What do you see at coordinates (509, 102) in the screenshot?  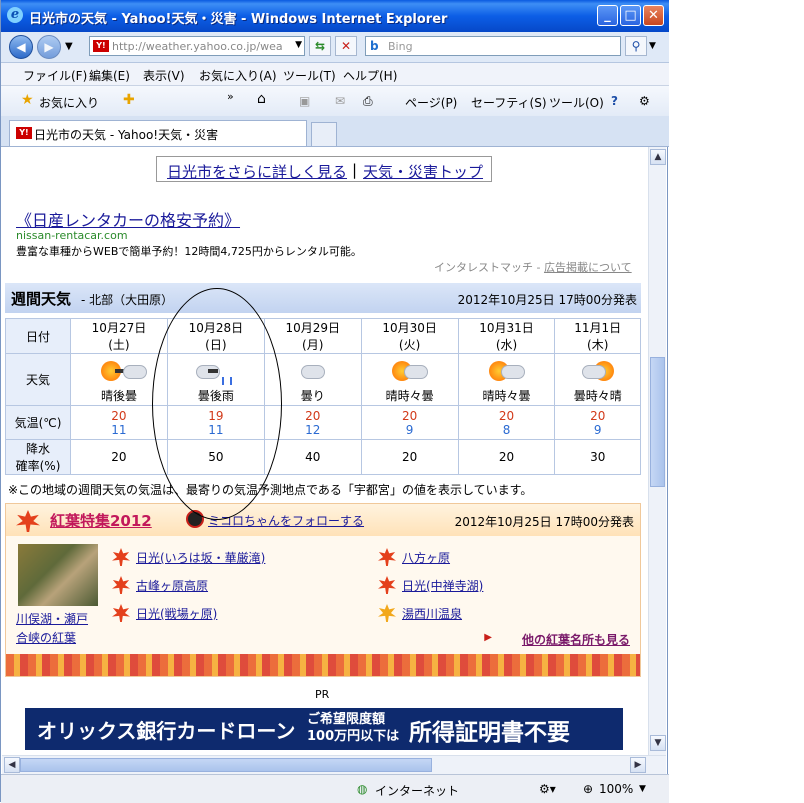 I see `safety-menu: セーフティ(S)` at bounding box center [509, 102].